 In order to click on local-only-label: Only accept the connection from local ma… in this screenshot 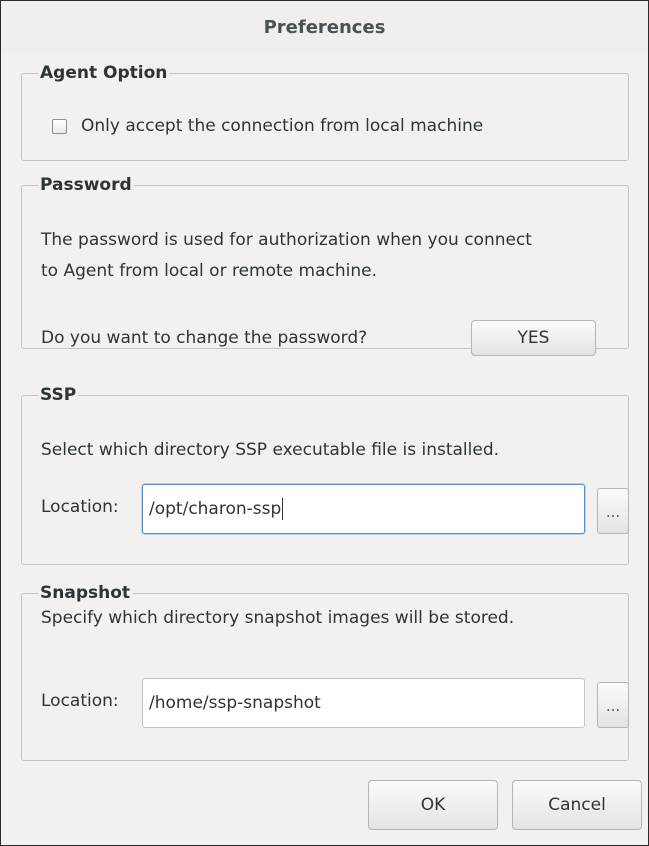, I will do `click(282, 126)`.